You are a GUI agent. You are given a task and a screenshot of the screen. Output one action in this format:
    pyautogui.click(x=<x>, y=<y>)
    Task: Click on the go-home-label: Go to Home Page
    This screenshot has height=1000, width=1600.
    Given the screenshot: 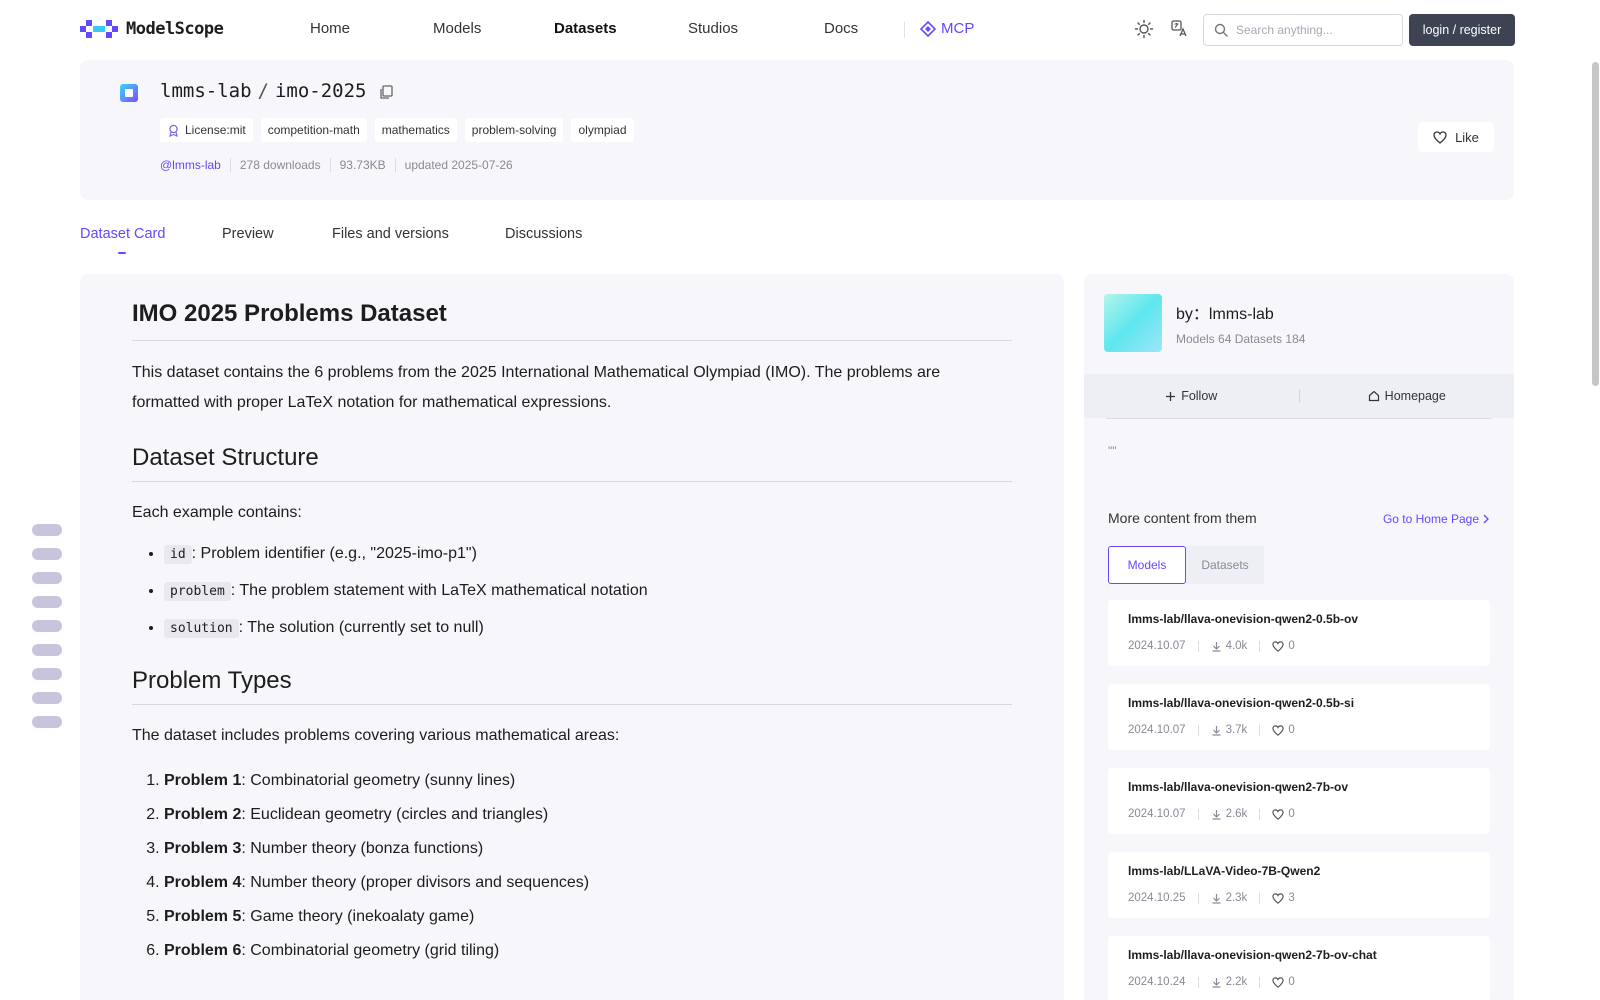 What is the action you would take?
    pyautogui.click(x=1430, y=519)
    